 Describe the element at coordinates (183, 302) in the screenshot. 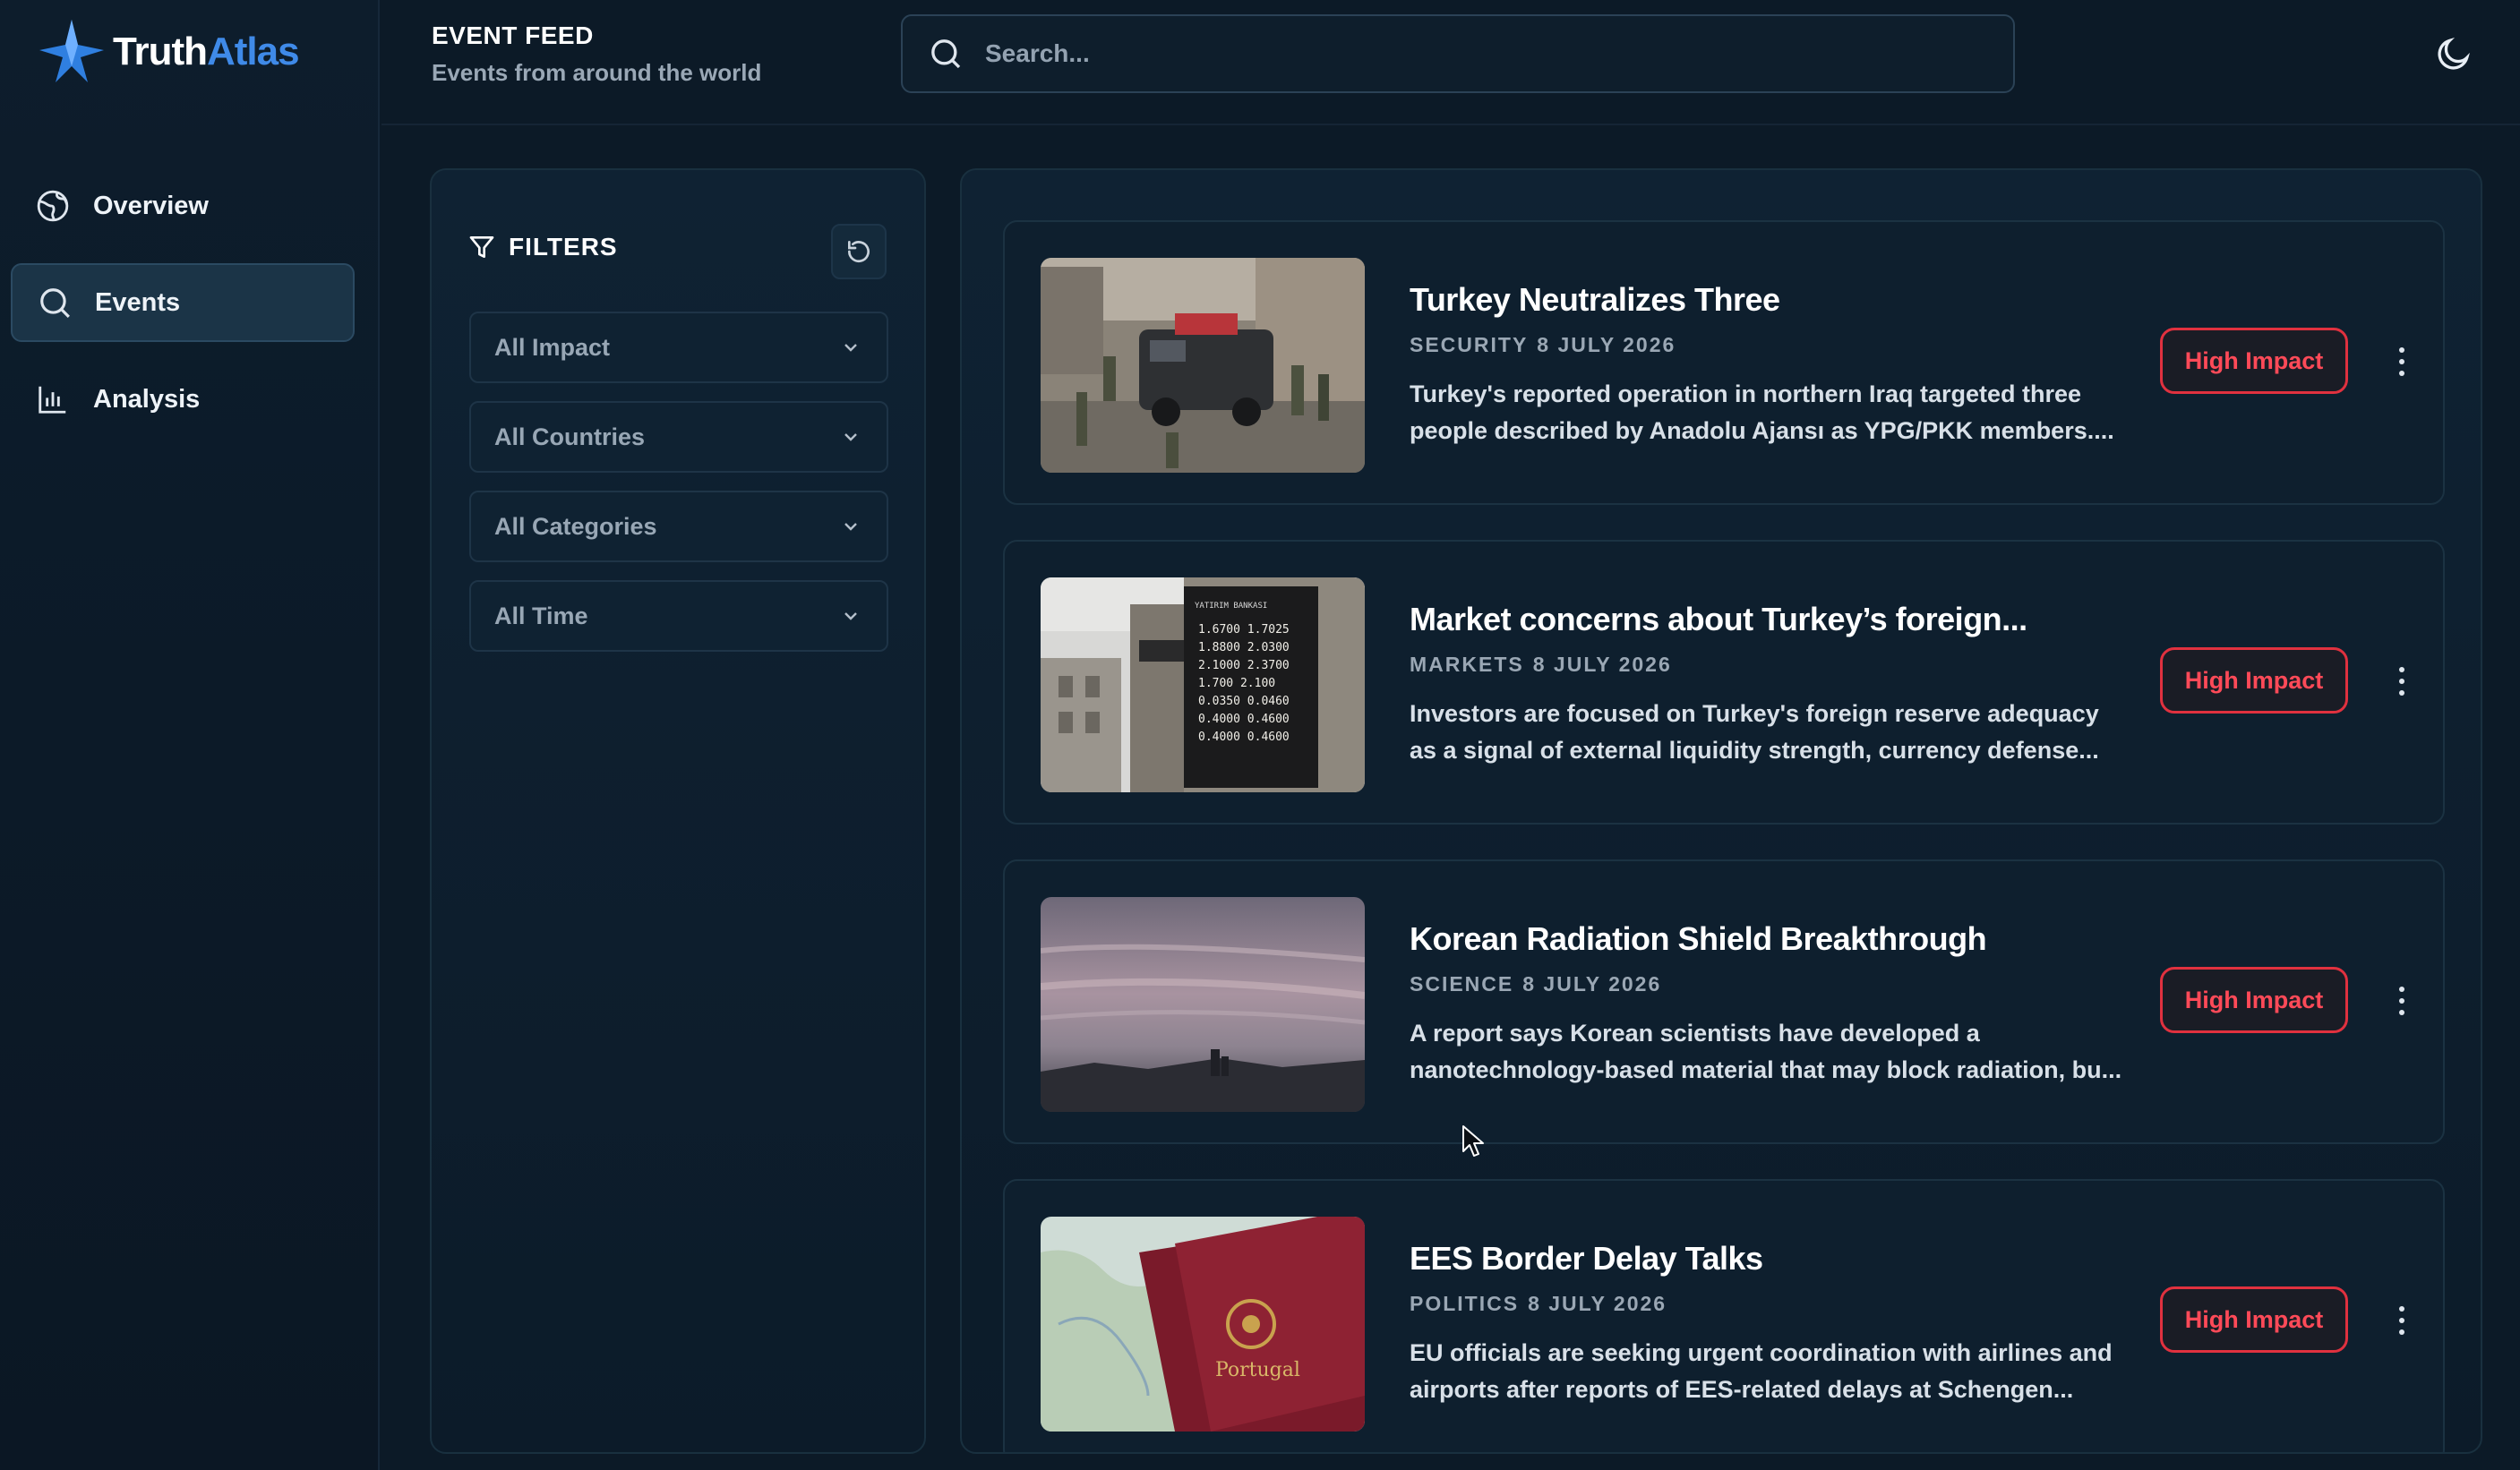

I see `sidebar-item-events: Events` at that location.